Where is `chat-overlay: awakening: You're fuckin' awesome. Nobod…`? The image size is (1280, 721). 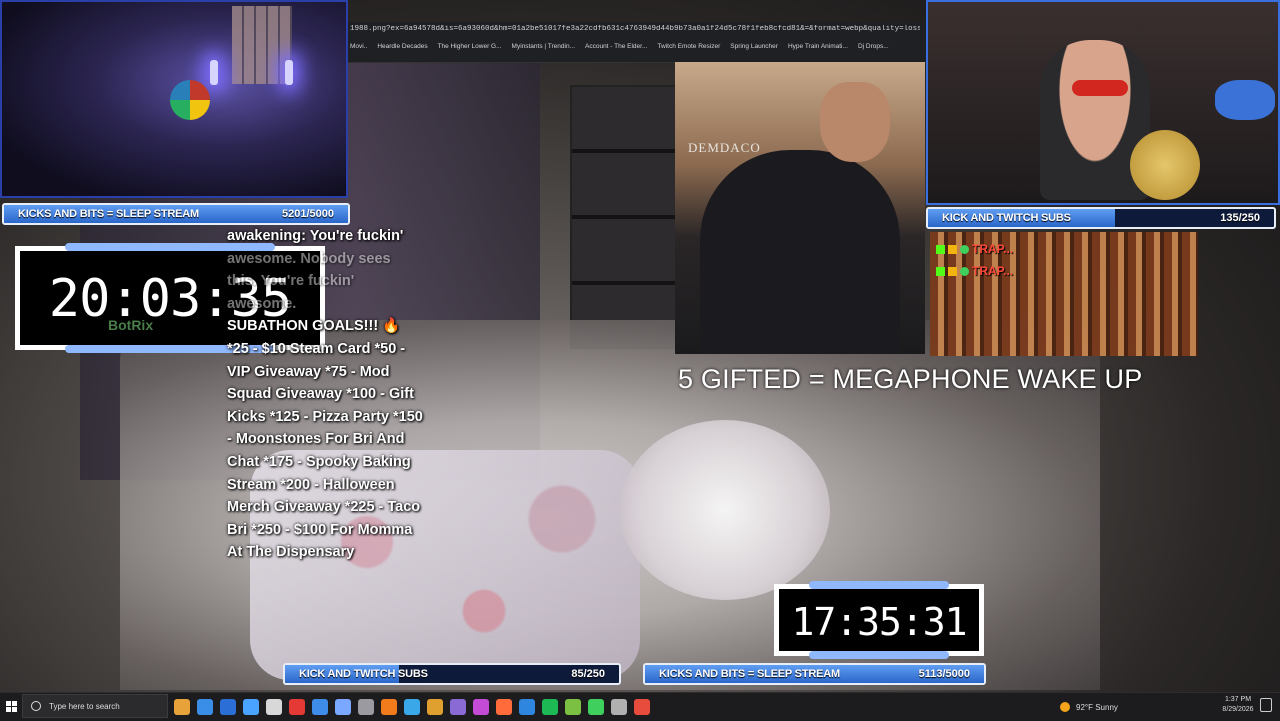 chat-overlay: awakening: You're fuckin' awesome. Nobod… is located at coordinates (342, 394).